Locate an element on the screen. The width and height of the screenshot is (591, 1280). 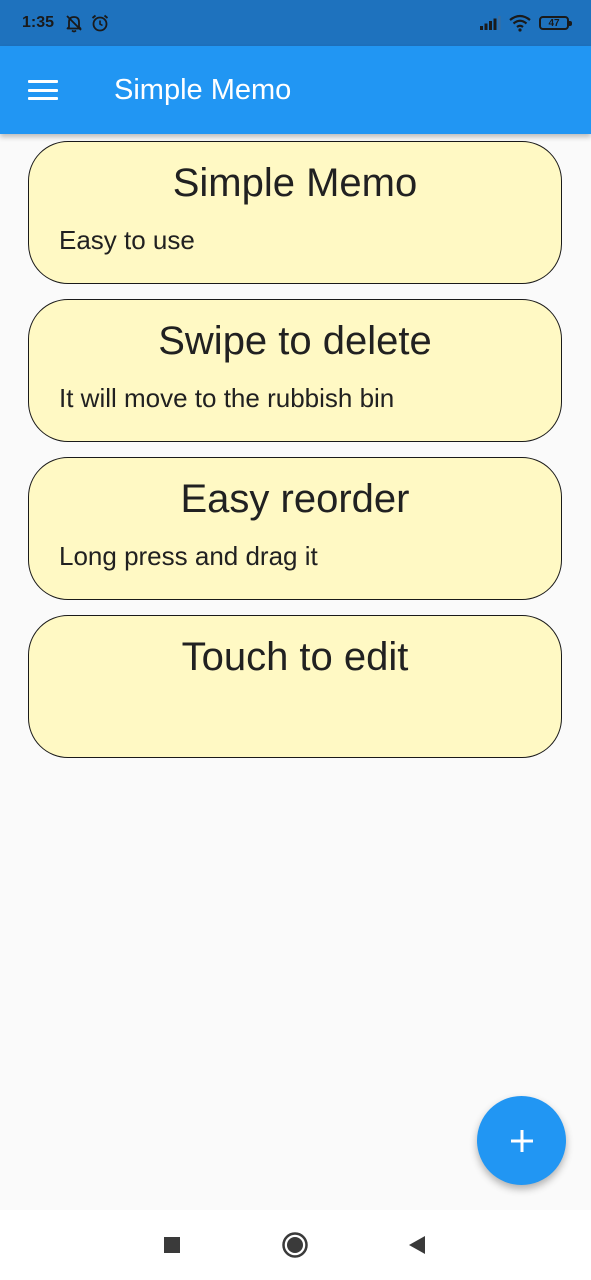
recents-square-icon is located at coordinates (172, 1245).